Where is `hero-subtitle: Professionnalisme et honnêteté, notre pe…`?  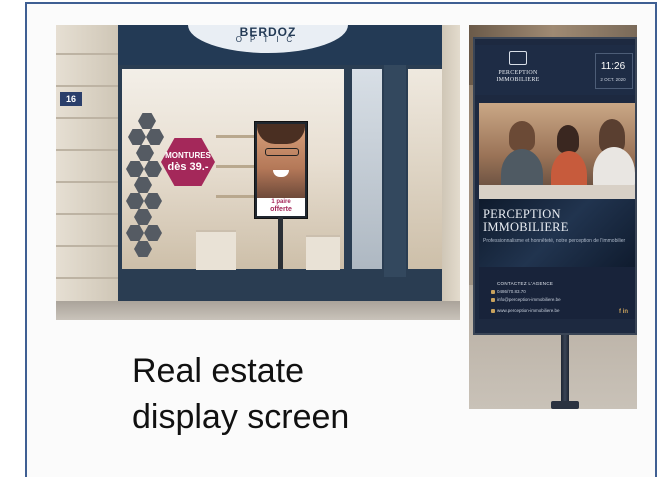
hero-subtitle: Professionnalisme et honnêteté, notre pe… is located at coordinates (554, 241).